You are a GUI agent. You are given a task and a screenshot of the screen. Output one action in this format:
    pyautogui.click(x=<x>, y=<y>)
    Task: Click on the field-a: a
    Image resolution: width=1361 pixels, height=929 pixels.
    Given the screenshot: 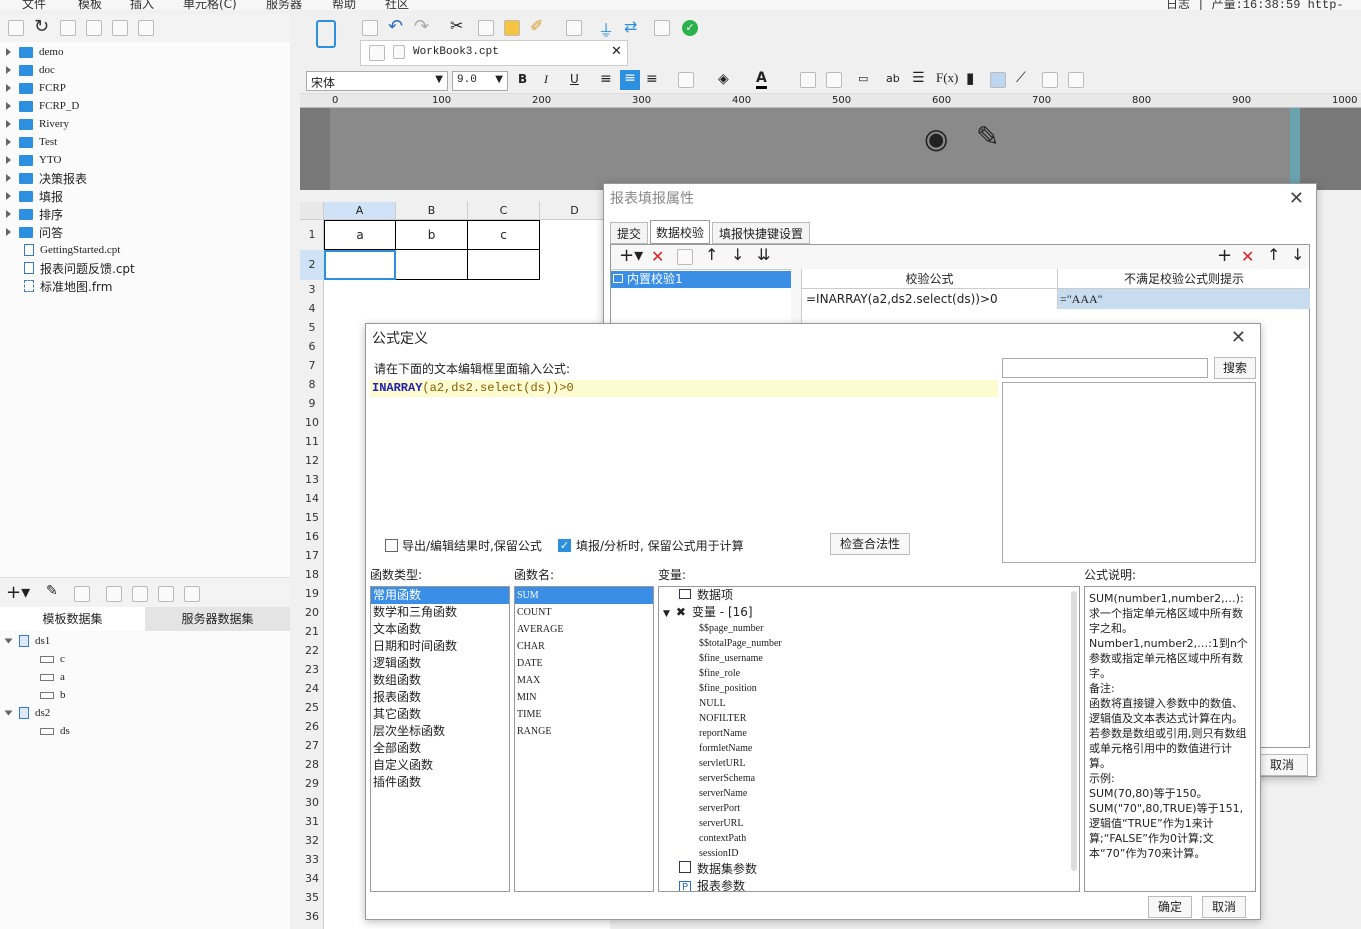 What is the action you would take?
    pyautogui.click(x=52, y=677)
    